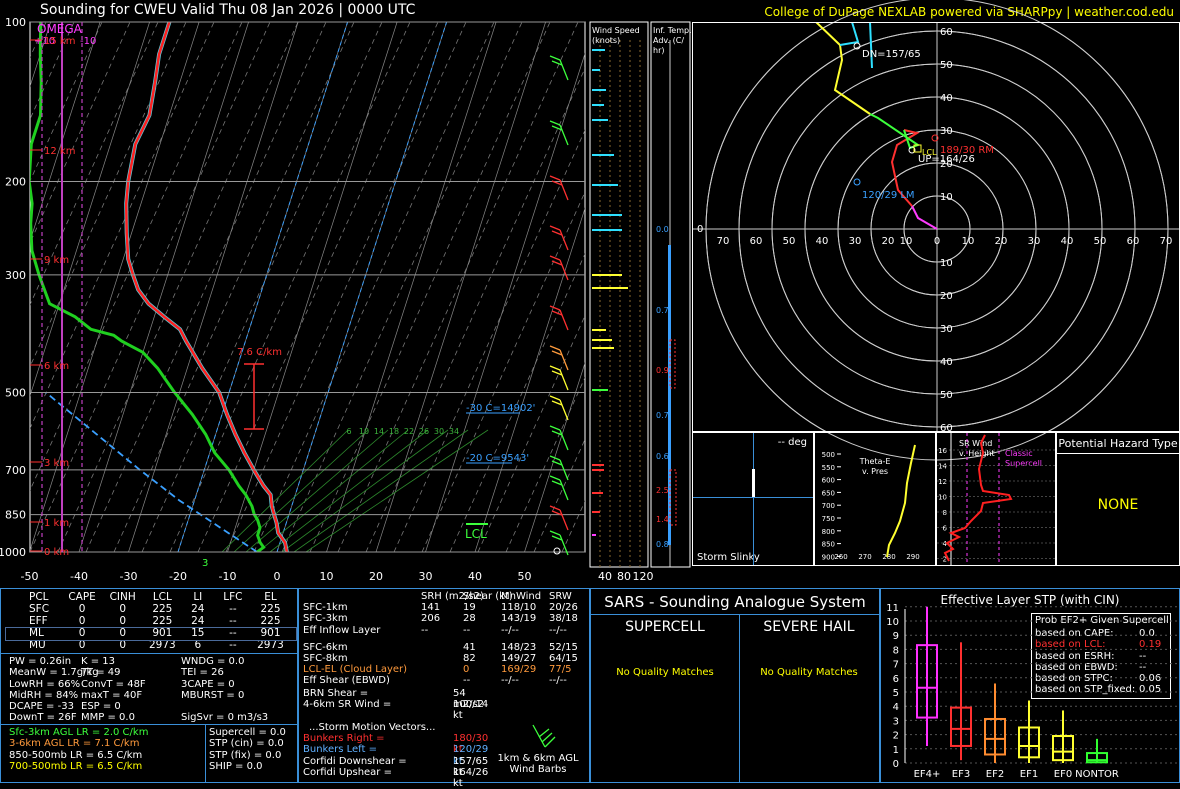 Image resolution: width=1180 pixels, height=789 pixels. Describe the element at coordinates (809, 672) in the screenshot. I see `sars-hail-result: No Quality Matches` at that location.